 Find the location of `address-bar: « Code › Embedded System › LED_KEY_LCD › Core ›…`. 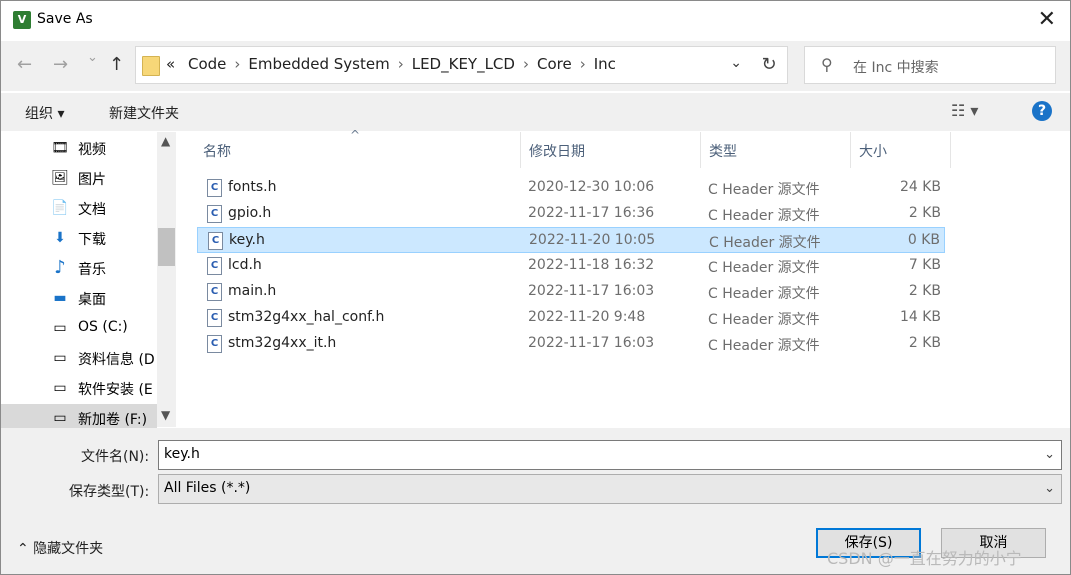

address-bar: « Code › Embedded System › LED_KEY_LCD › Core ›… is located at coordinates (444, 65).